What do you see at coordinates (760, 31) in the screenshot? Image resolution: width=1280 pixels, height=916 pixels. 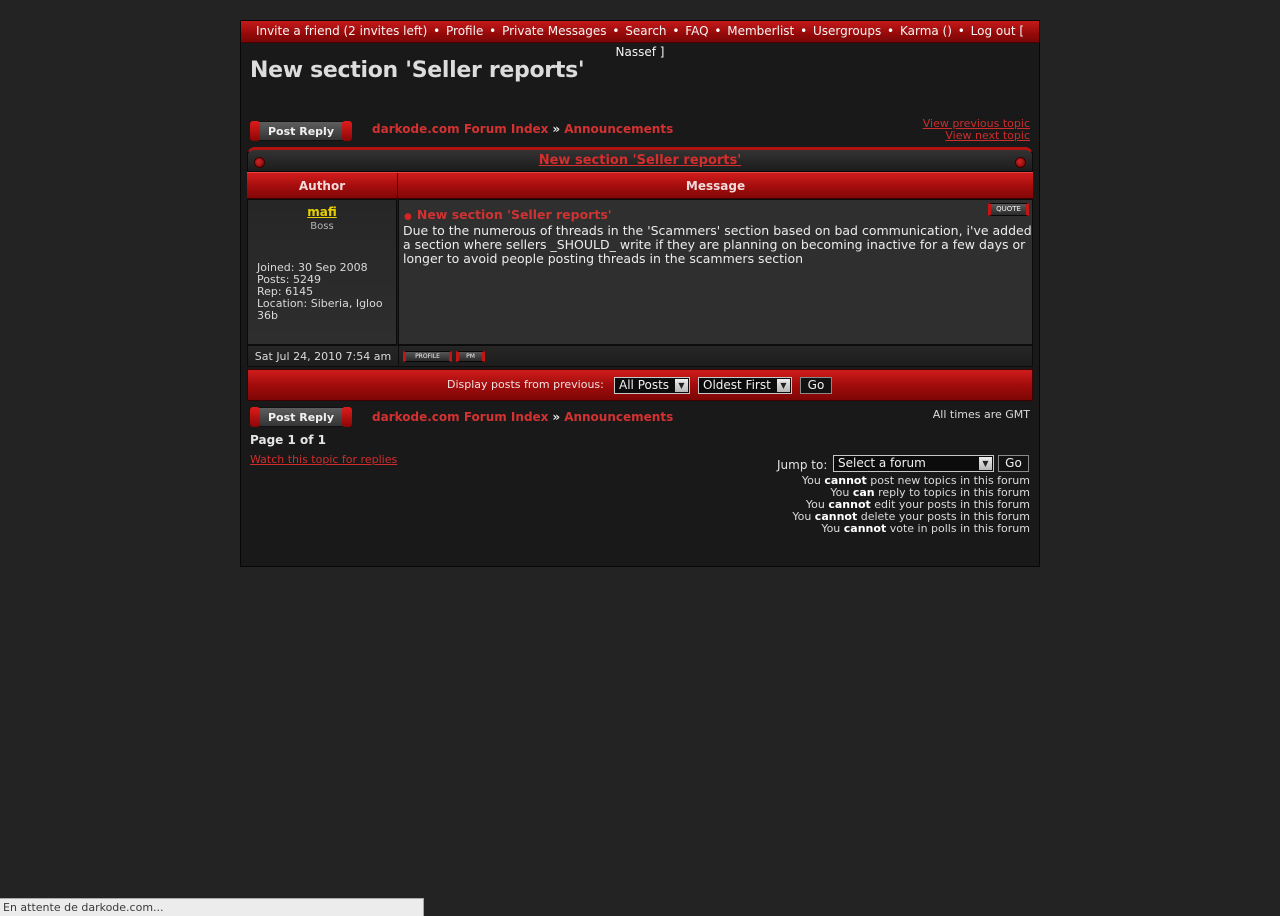 I see `nav-memberlist-link: Memberlist` at bounding box center [760, 31].